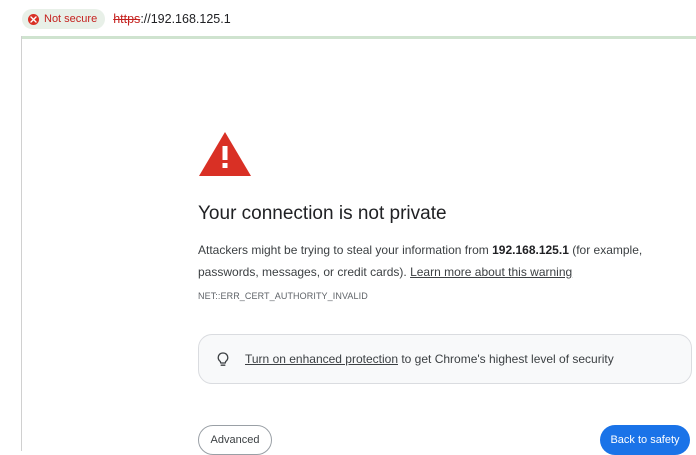  Describe the element at coordinates (21, 243) in the screenshot. I see `page-left-border` at that location.